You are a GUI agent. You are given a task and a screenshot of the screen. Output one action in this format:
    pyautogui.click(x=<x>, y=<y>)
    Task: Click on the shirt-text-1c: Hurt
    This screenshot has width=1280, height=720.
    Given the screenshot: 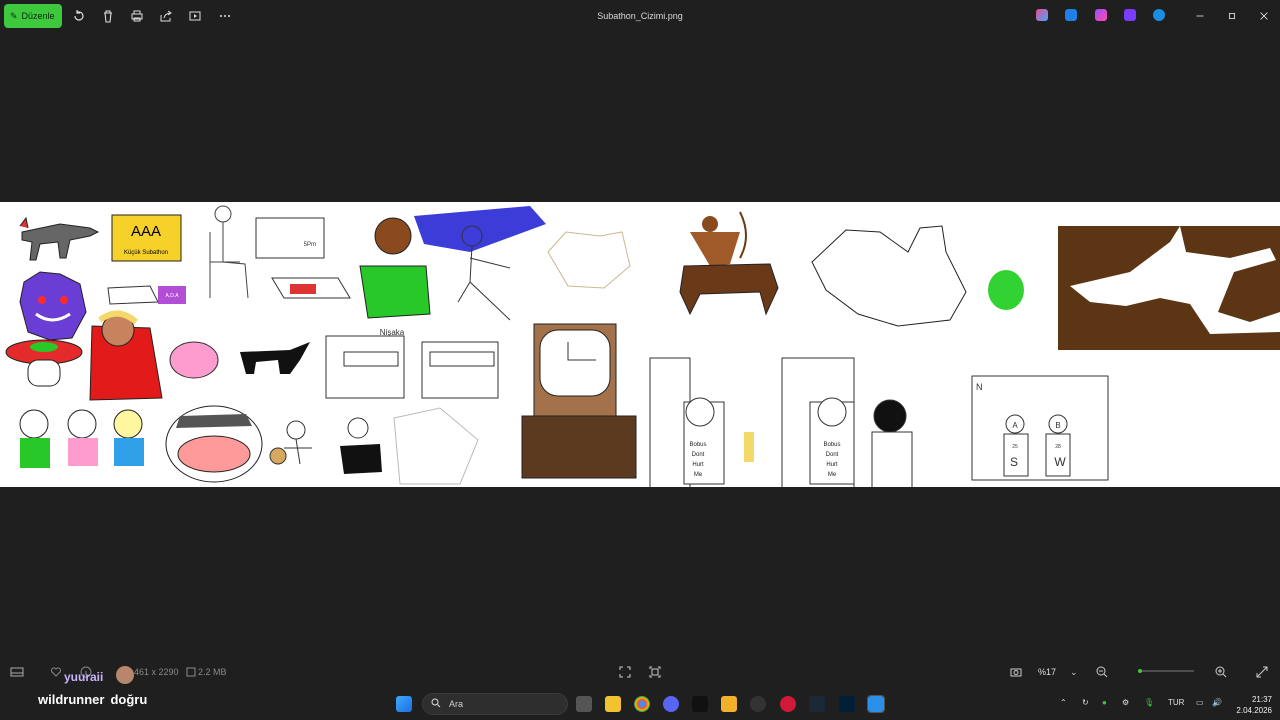 What is the action you would take?
    pyautogui.click(x=698, y=465)
    